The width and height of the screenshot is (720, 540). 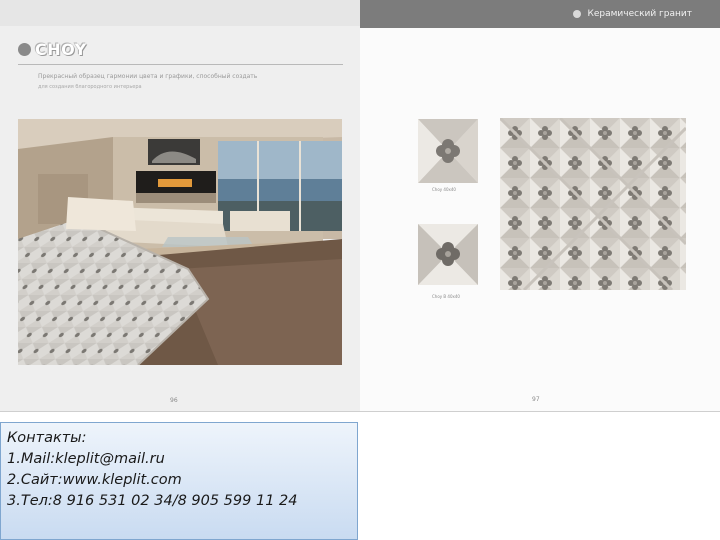 I want to click on brand-divider, so click(x=180, y=64).